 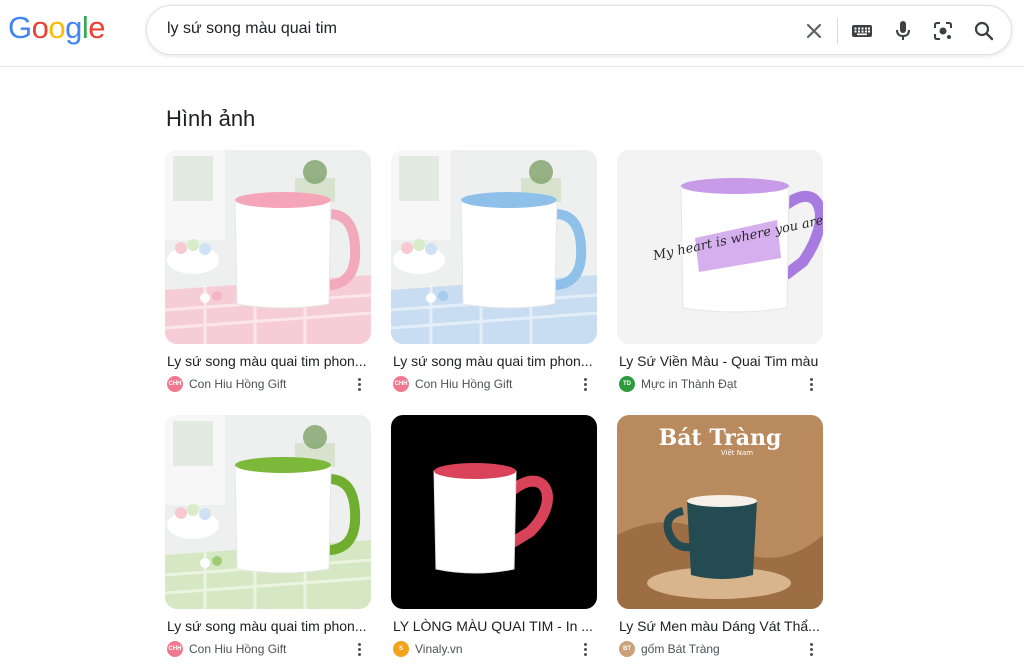 I want to click on result-source: gốm Bát Tràng, so click(x=680, y=649).